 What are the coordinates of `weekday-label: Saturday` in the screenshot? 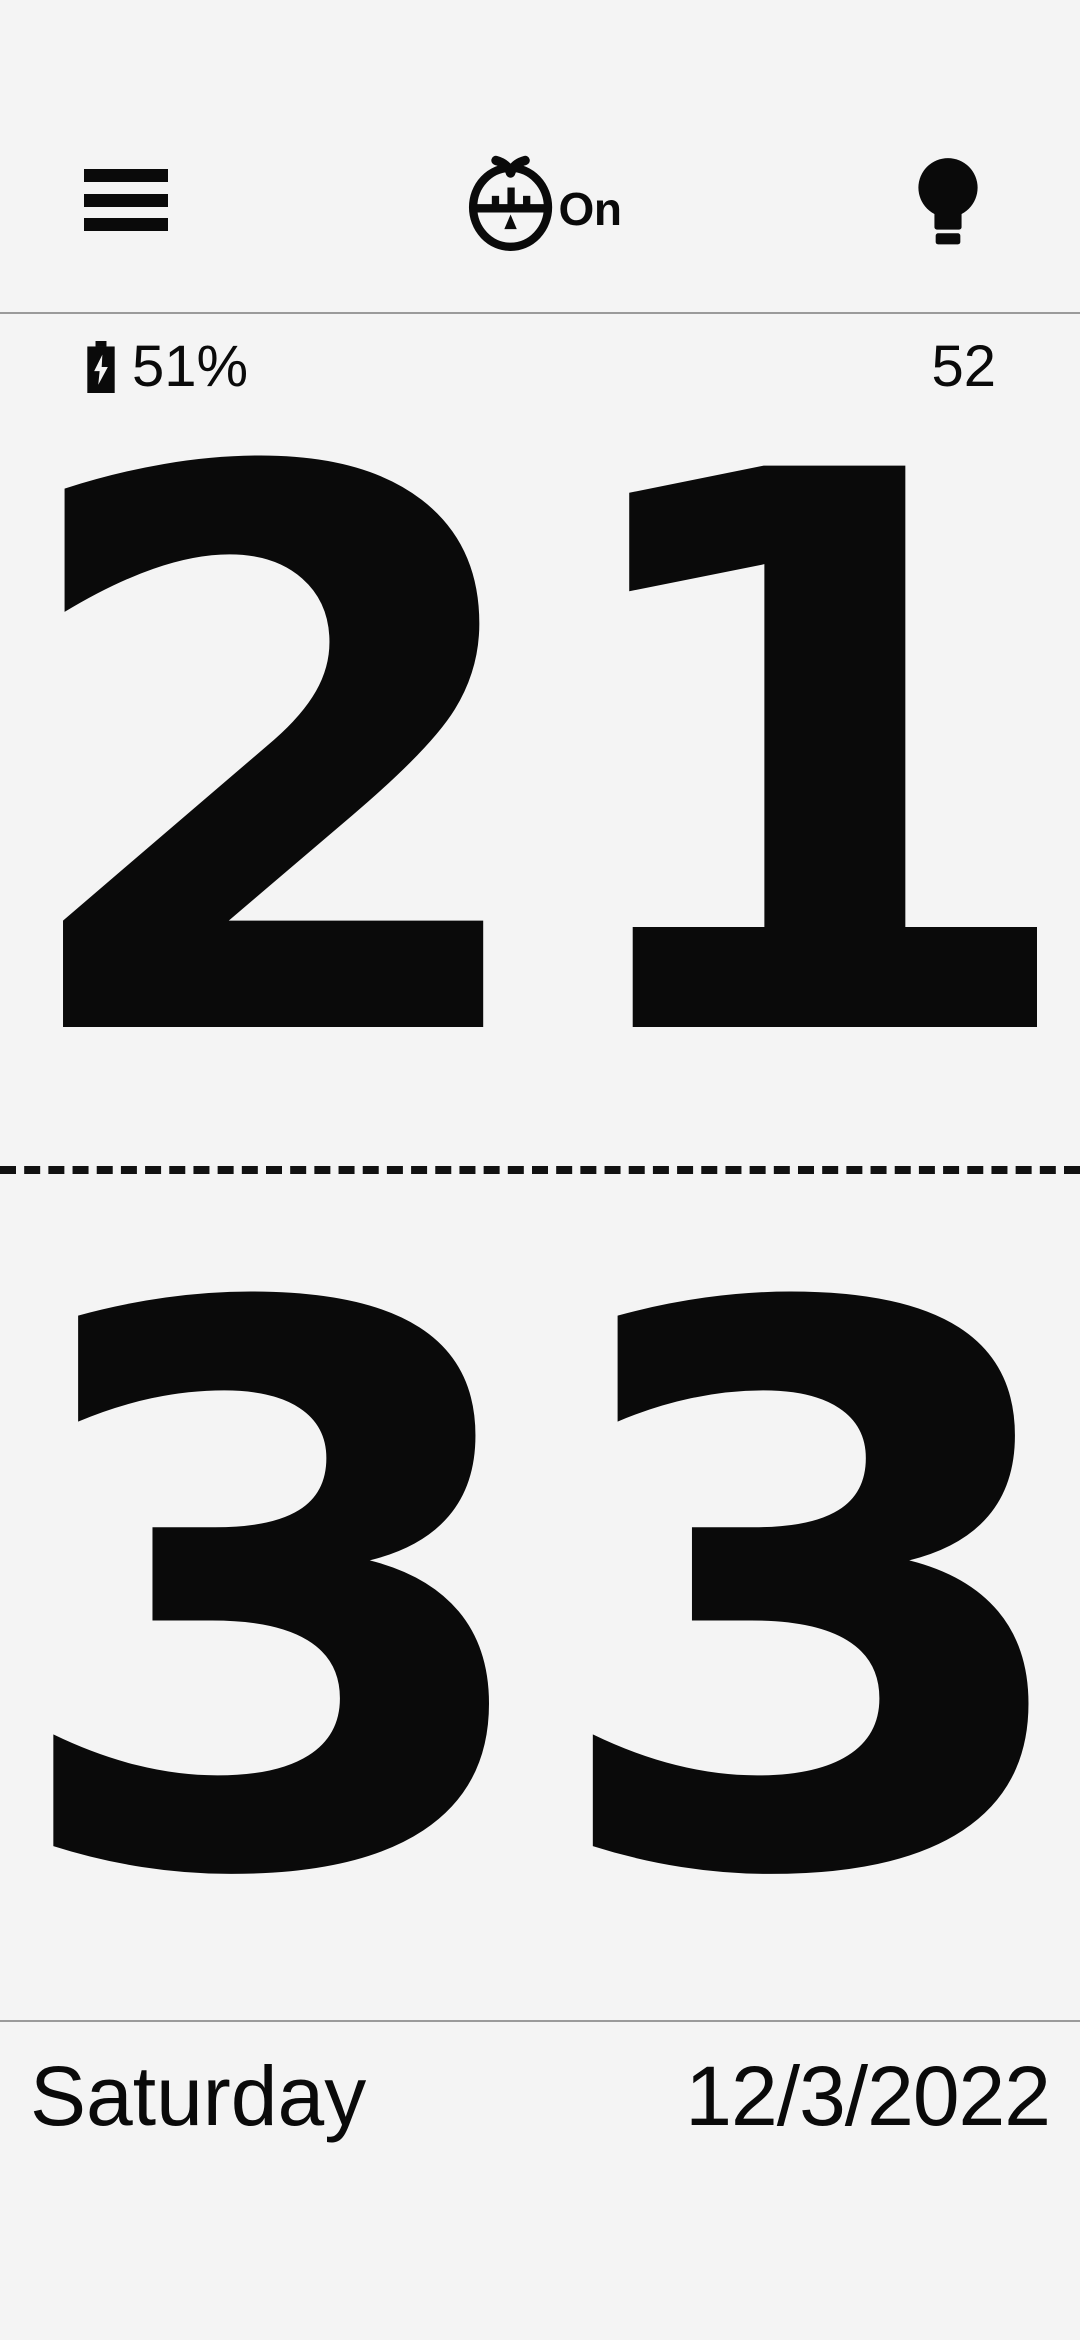 It's located at (198, 2096).